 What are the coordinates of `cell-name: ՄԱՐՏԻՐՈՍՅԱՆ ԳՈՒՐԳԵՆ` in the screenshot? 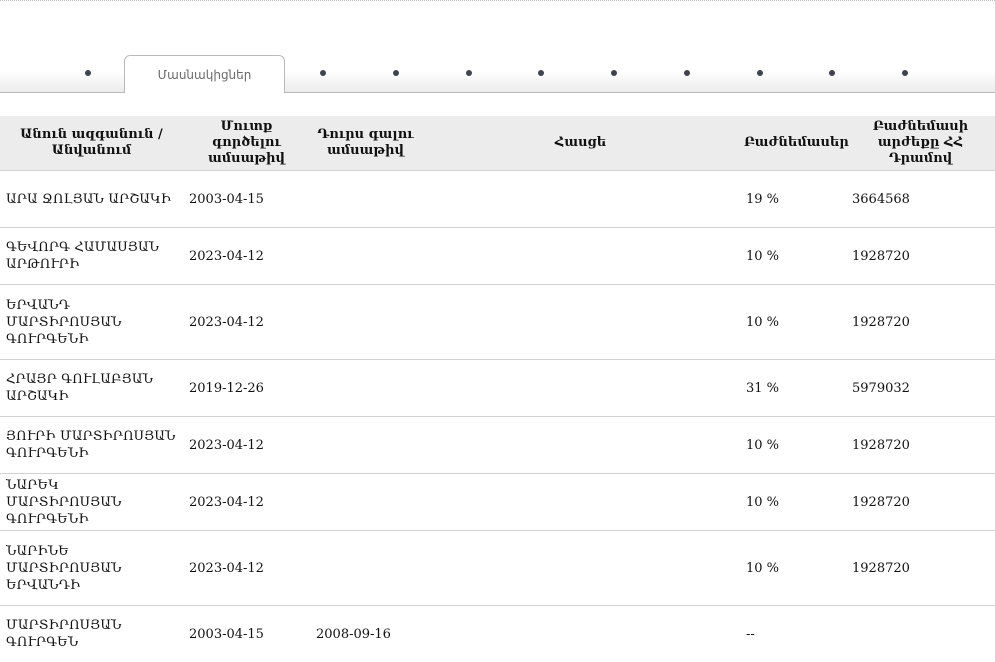 It's located at (91, 633).